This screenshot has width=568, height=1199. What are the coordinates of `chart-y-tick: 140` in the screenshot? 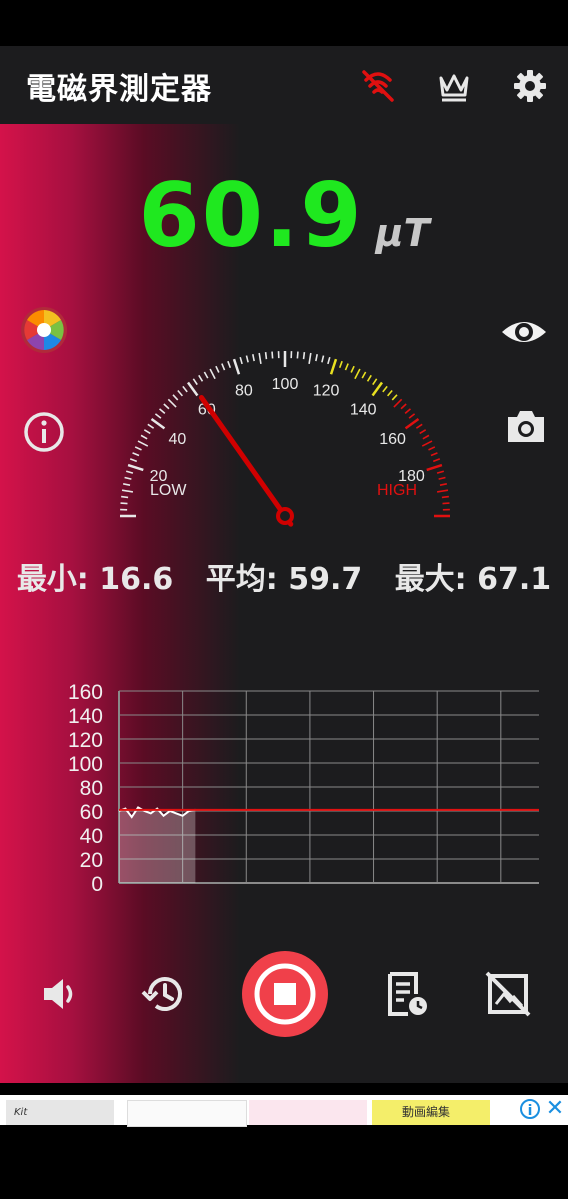 It's located at (85, 716).